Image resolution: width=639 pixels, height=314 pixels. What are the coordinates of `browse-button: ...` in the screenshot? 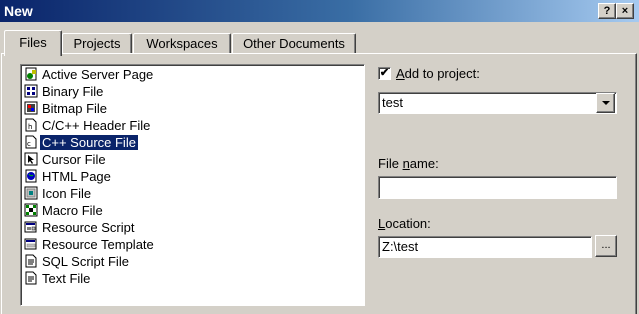 It's located at (606, 246).